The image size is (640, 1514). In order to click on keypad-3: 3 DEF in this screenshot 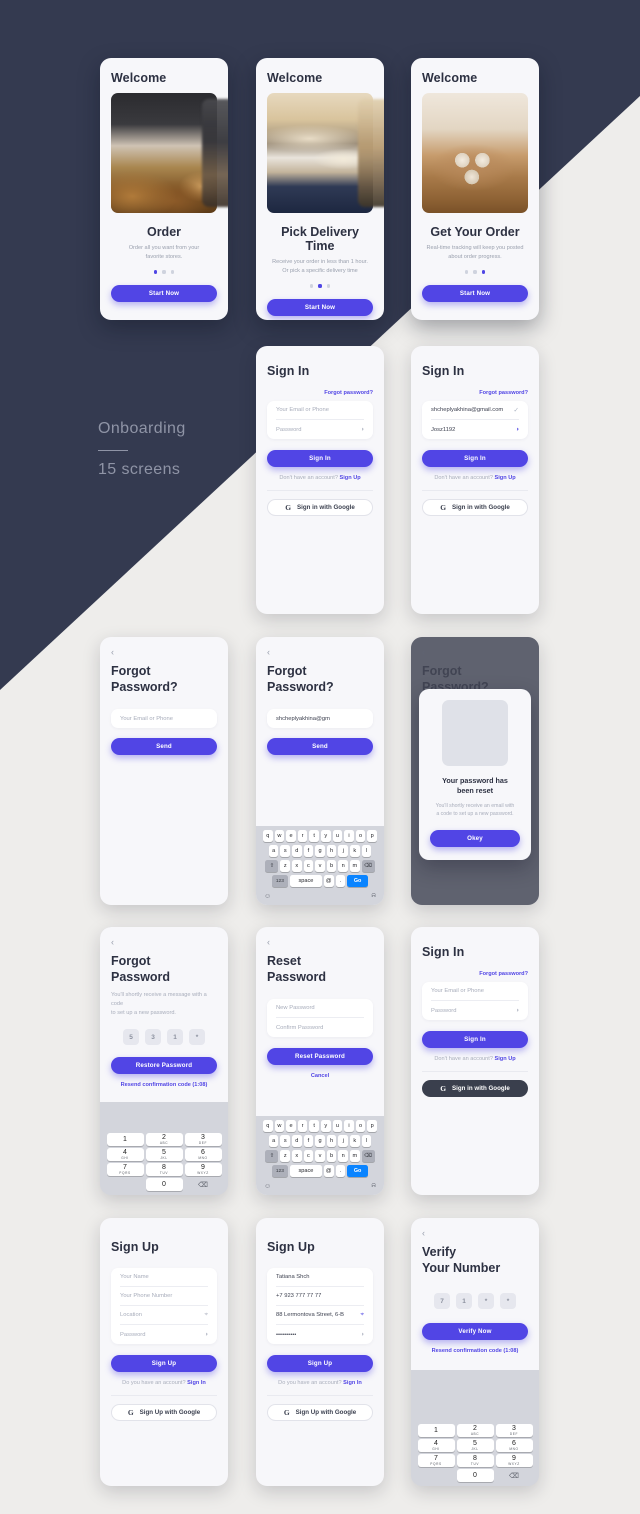, I will do `click(203, 1139)`.